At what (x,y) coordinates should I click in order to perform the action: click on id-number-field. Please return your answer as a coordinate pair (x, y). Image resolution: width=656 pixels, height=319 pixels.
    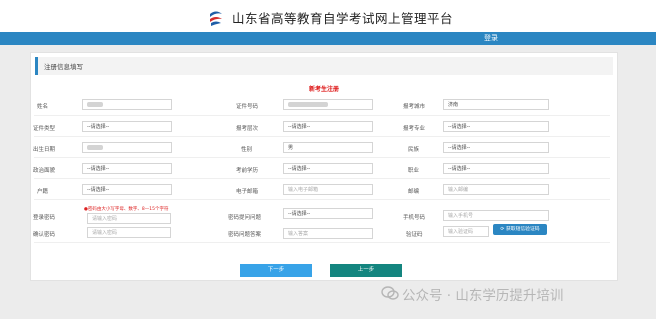
    Looking at the image, I should click on (328, 104).